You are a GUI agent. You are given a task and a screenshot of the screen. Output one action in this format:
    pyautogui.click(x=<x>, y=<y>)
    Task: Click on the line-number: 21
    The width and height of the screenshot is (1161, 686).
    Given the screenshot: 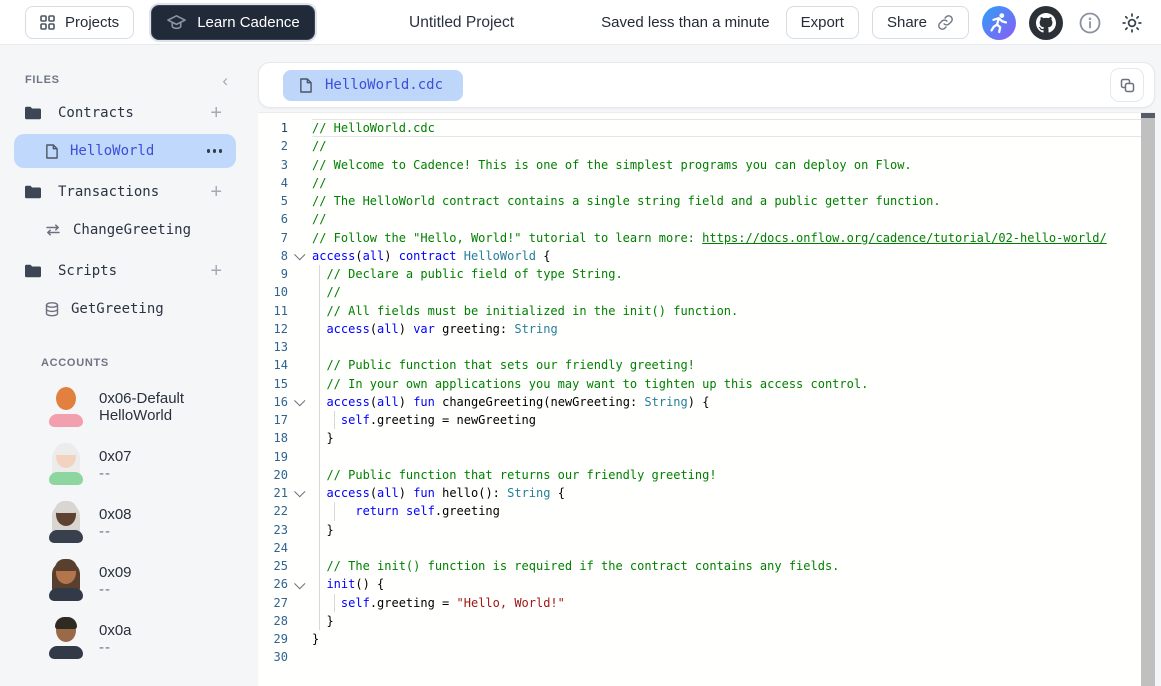 What is the action you would take?
    pyautogui.click(x=273, y=493)
    